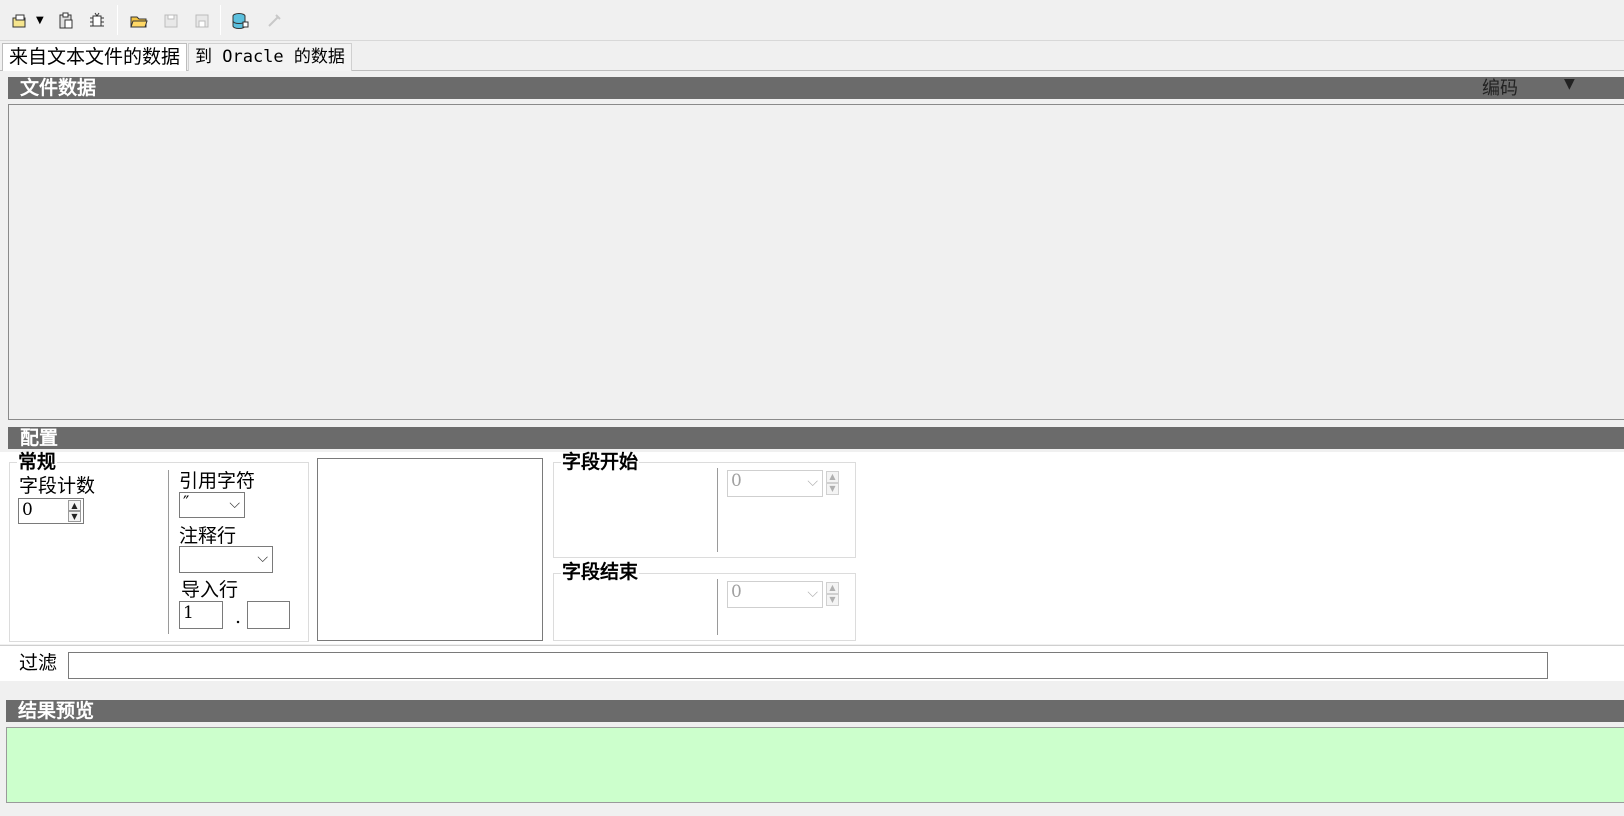 This screenshot has height=816, width=1624. Describe the element at coordinates (815, 765) in the screenshot. I see `result-preview-area` at that location.